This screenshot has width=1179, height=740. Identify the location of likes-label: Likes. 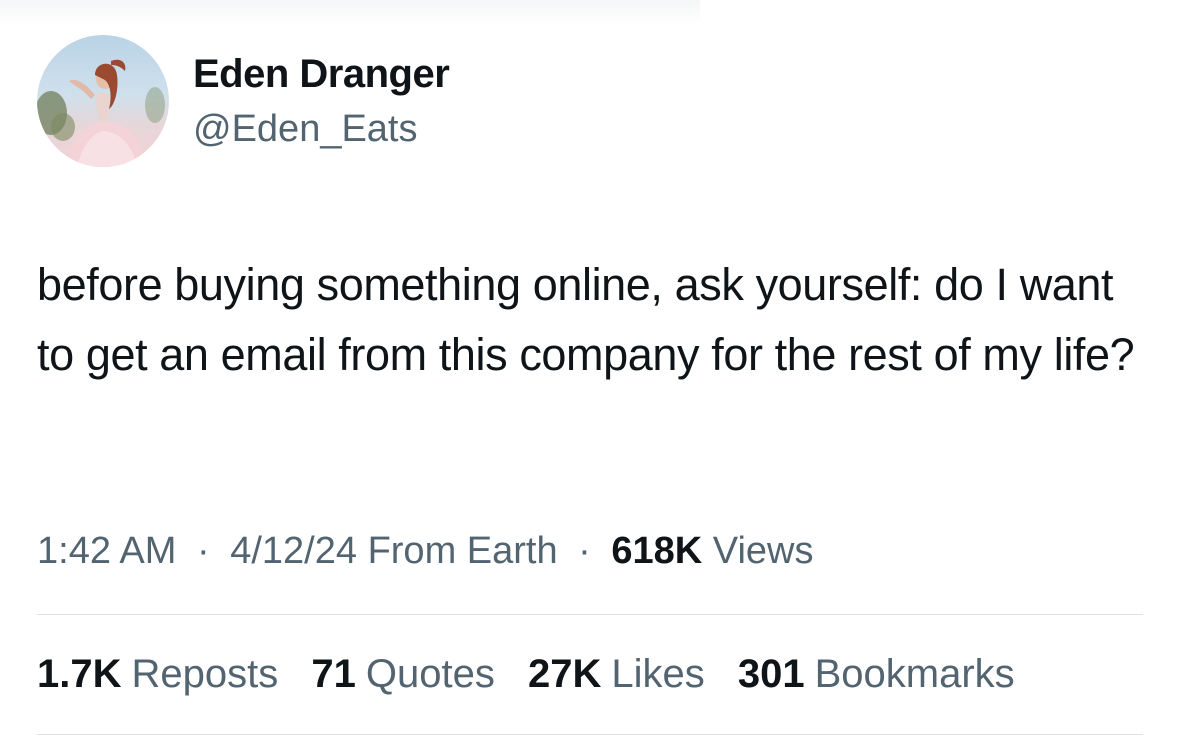
(658, 674).